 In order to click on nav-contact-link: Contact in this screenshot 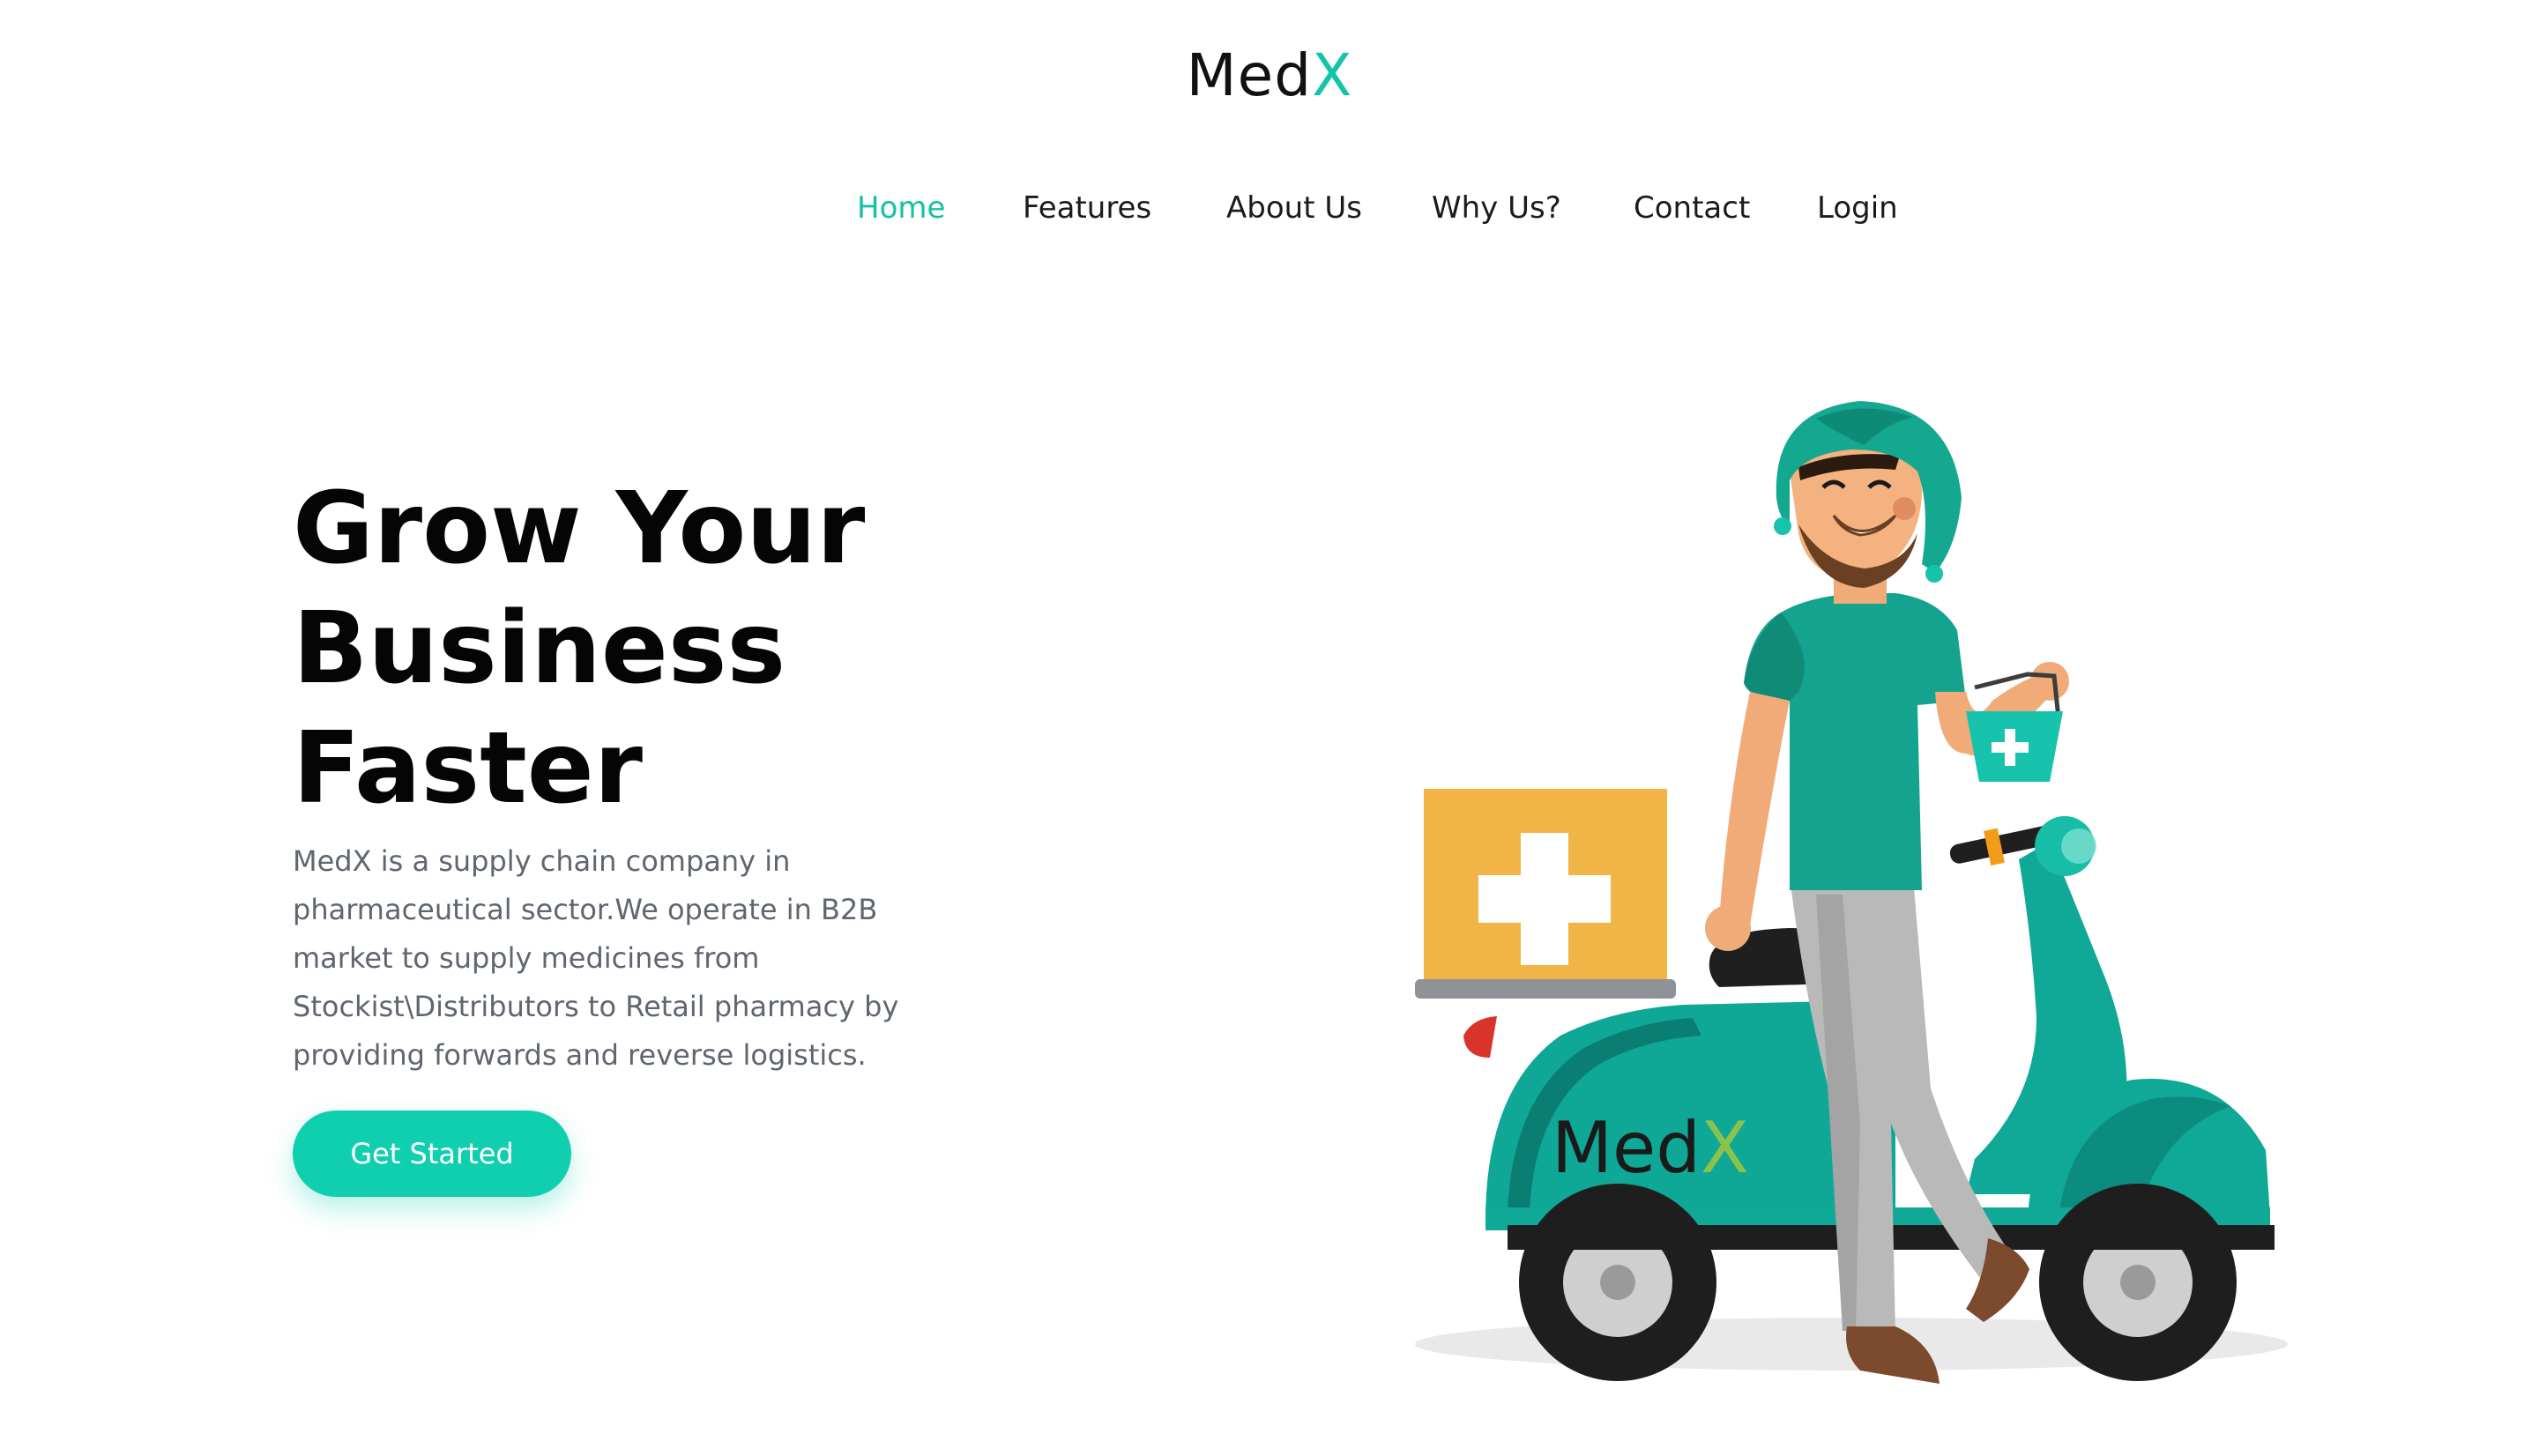, I will do `click(1692, 208)`.